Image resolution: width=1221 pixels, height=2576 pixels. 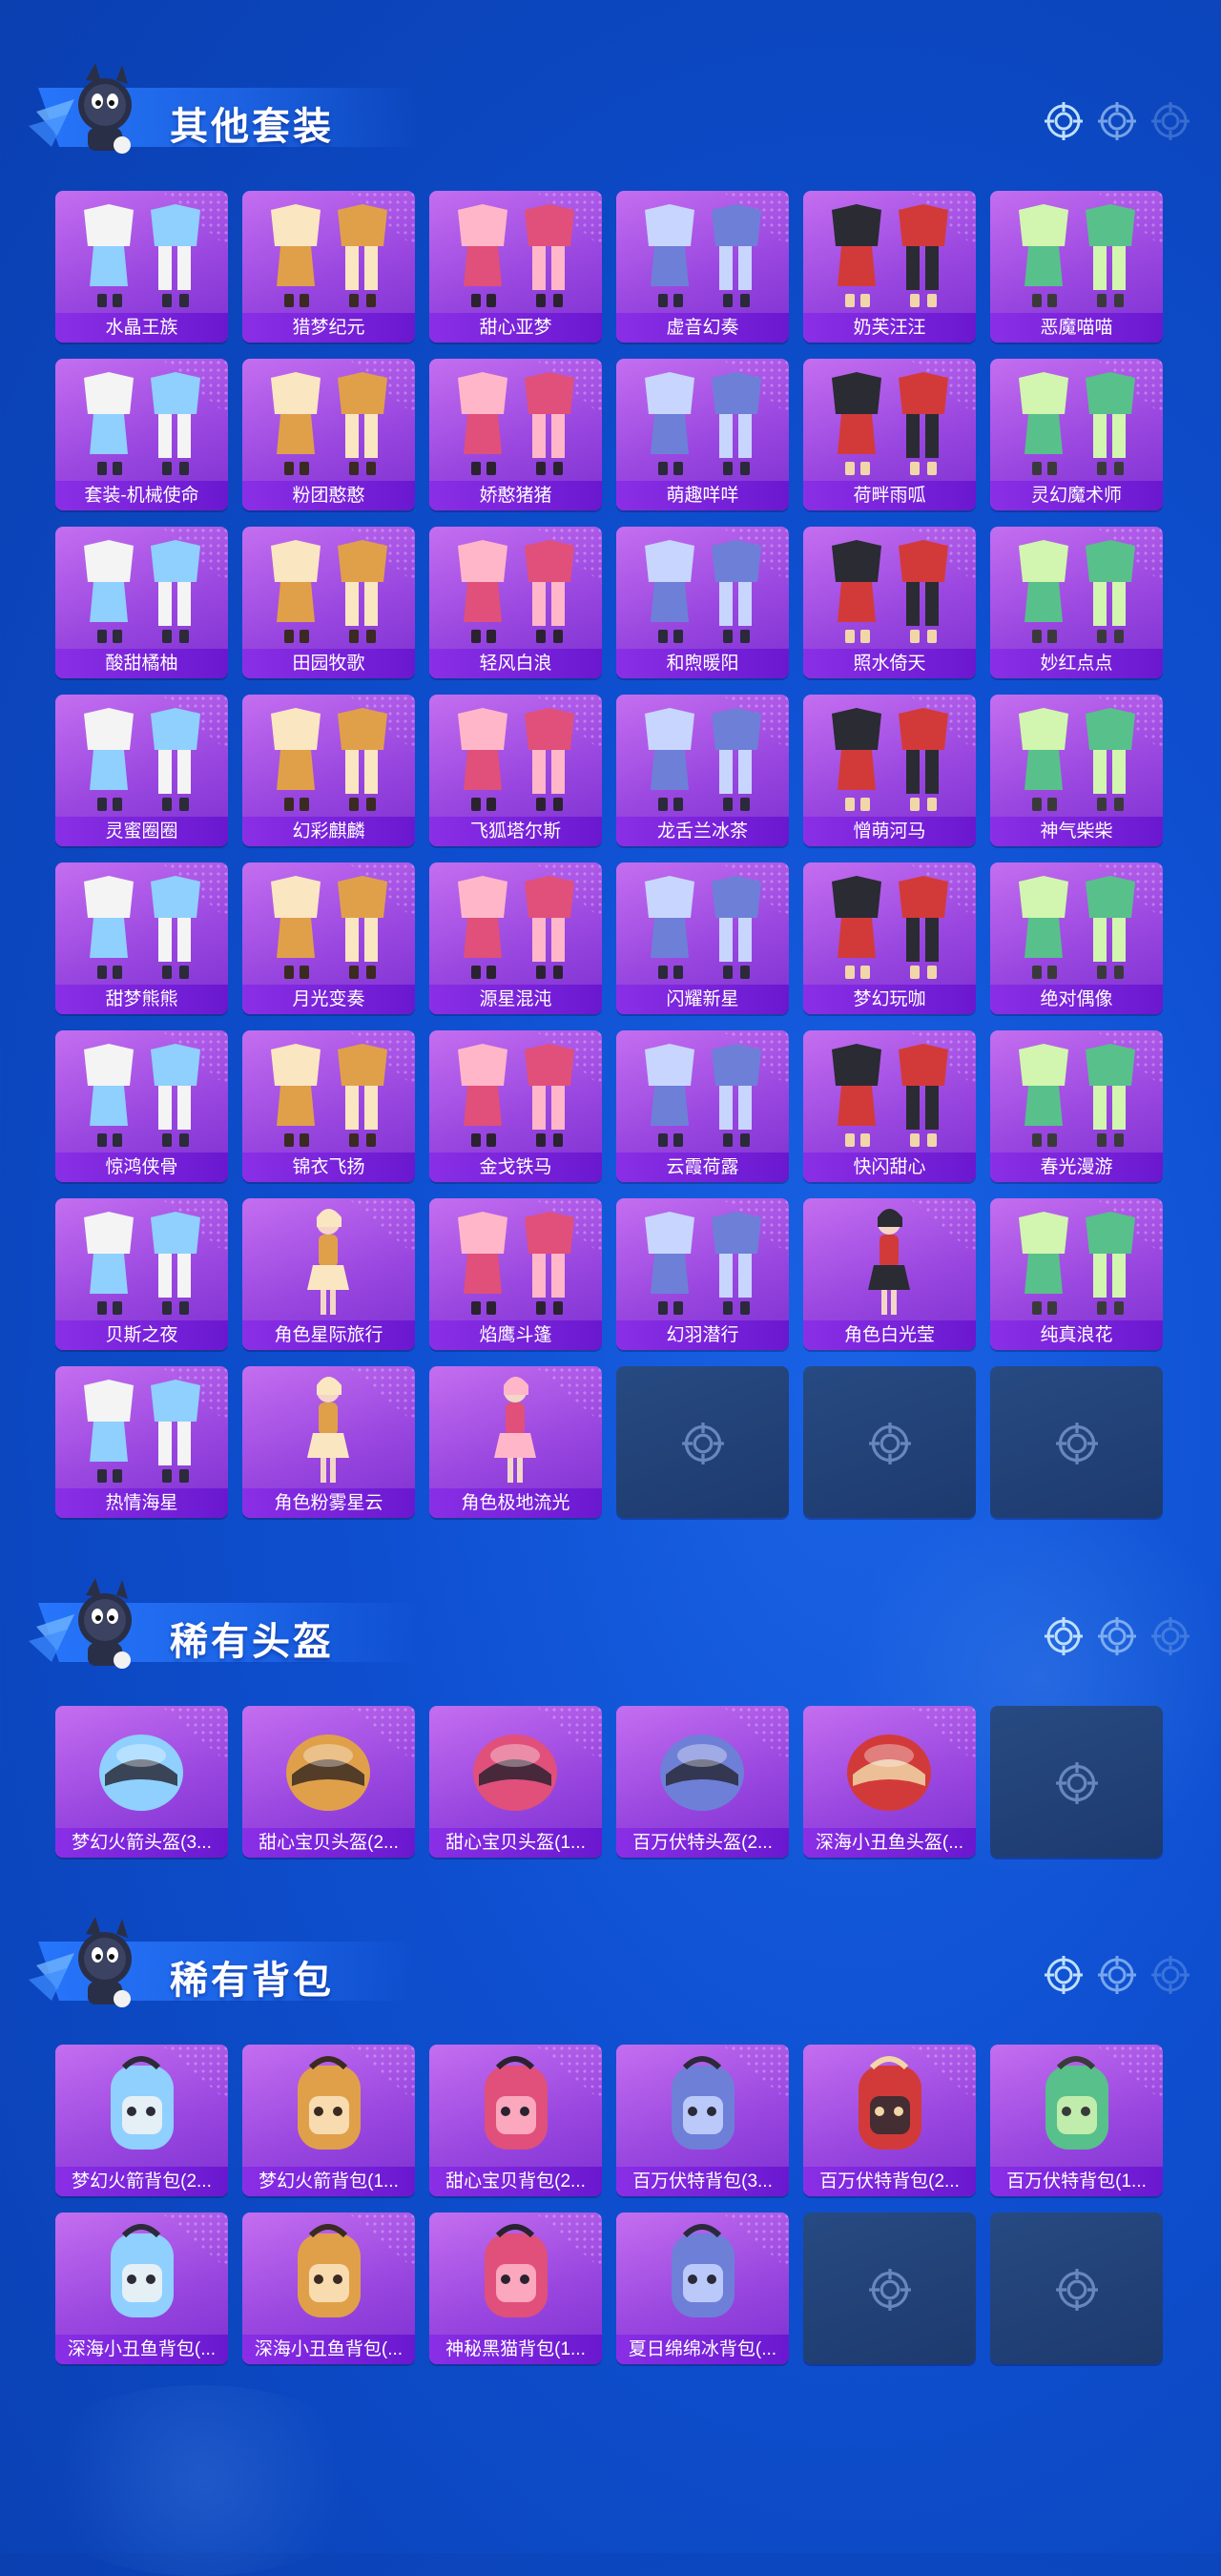 I want to click on empty-slot, so click(x=889, y=1442).